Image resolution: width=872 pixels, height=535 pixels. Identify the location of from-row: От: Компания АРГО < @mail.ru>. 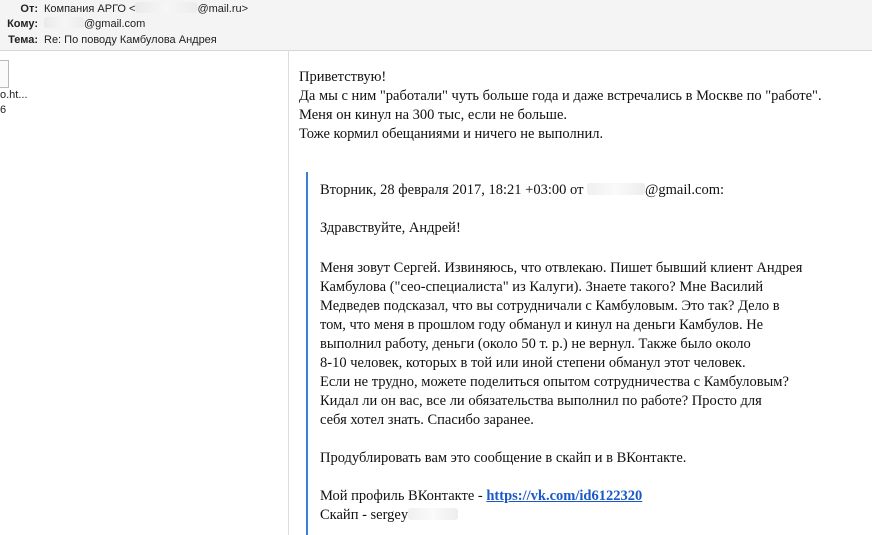
(200, 9).